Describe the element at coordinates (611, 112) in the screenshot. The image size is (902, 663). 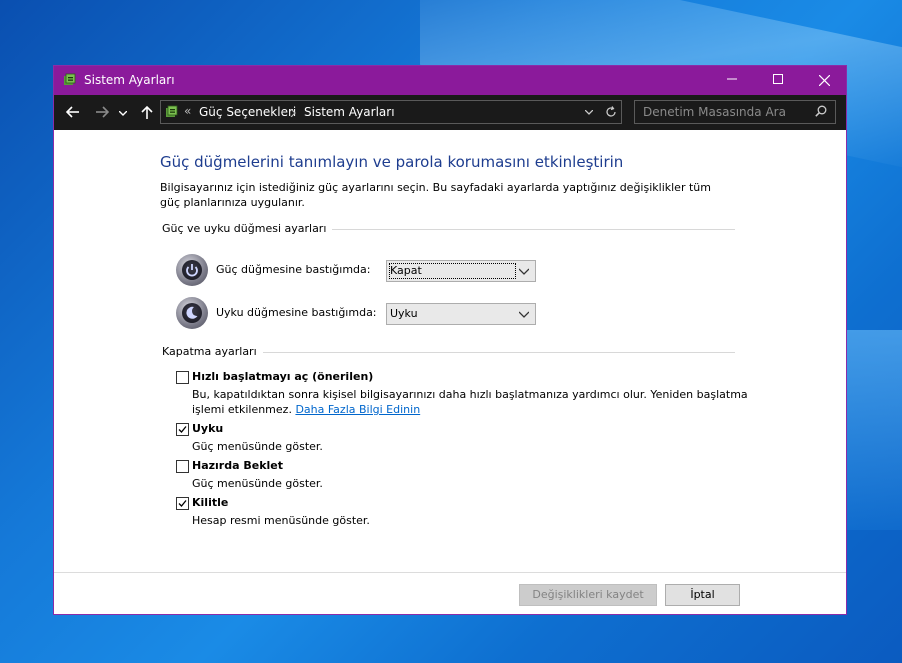
I see `refresh-icon` at that location.